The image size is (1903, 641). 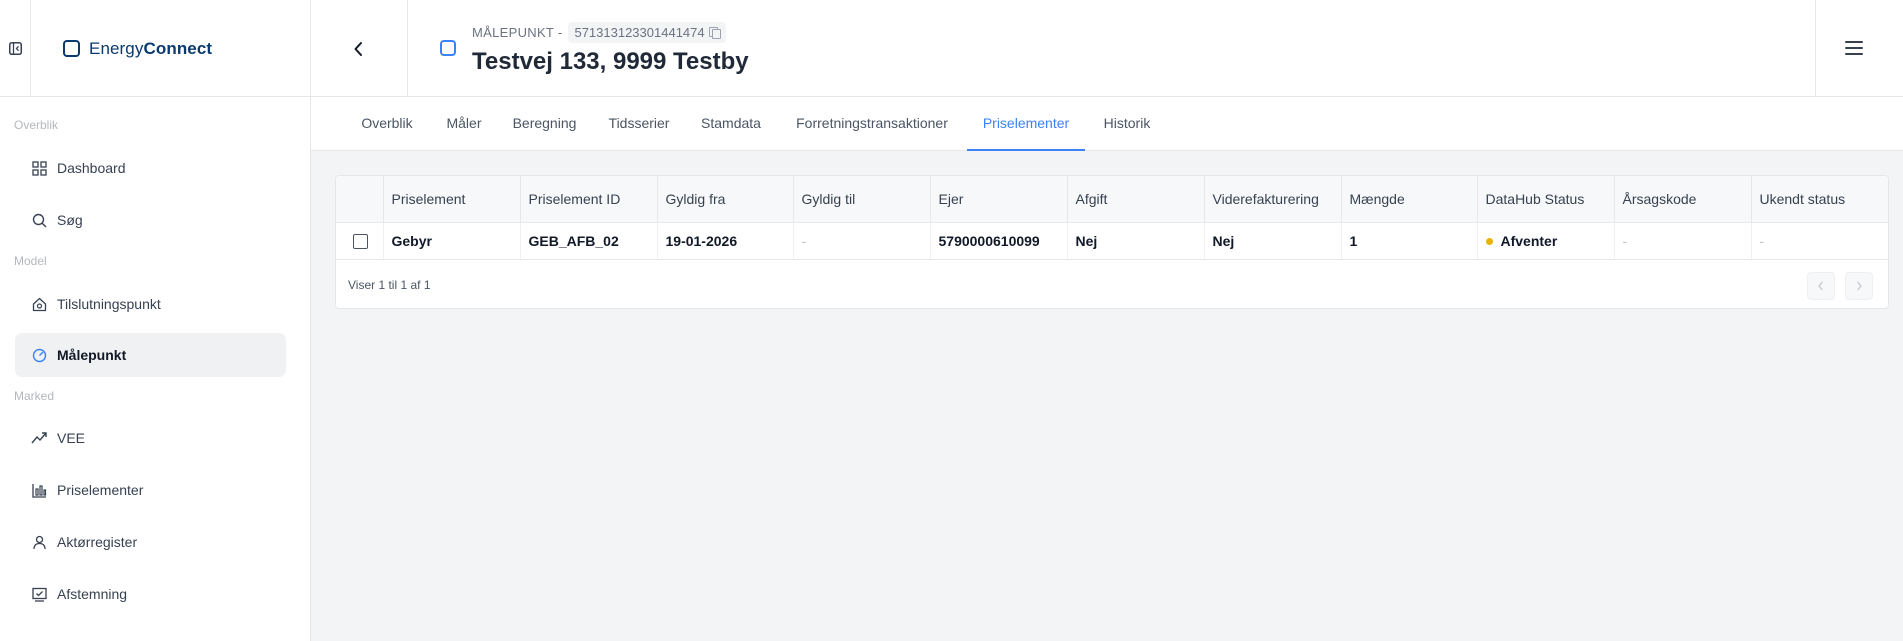 I want to click on cell-datahub-status: Afventer, so click(x=1546, y=241).